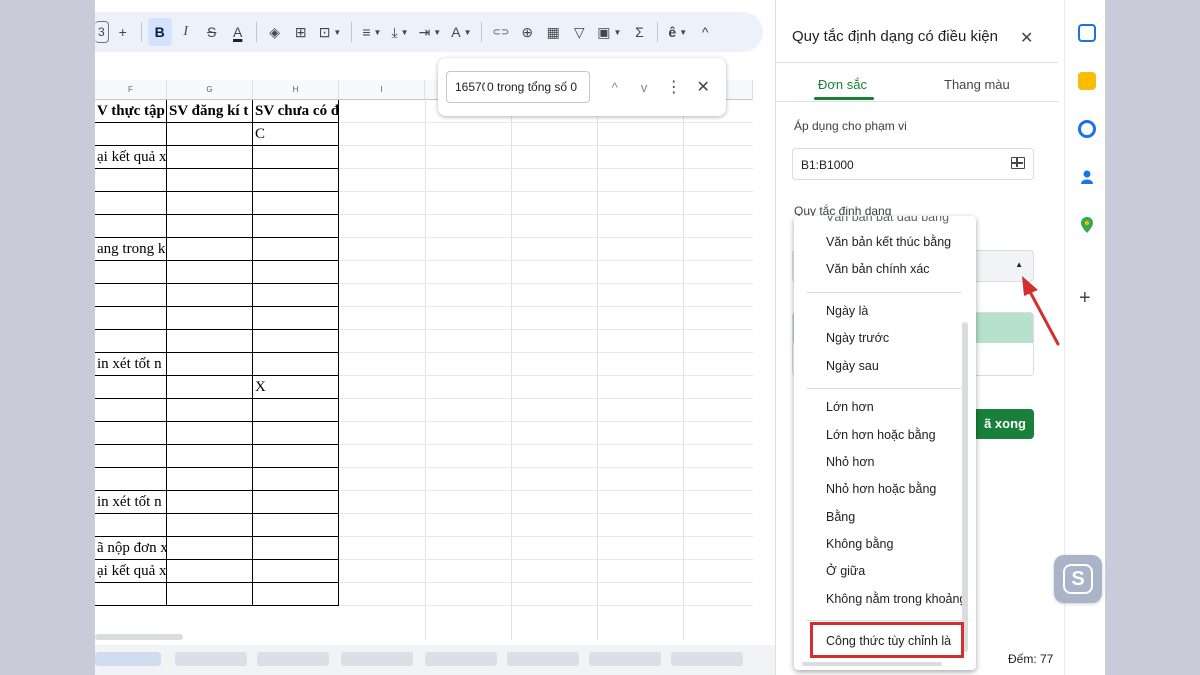  I want to click on tasks-icon, so click(1087, 129).